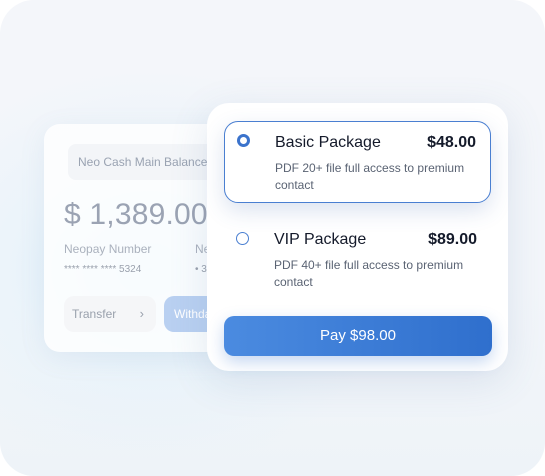 This screenshot has height=476, width=545. Describe the element at coordinates (452, 239) in the screenshot. I see `package-price: $89.00` at that location.